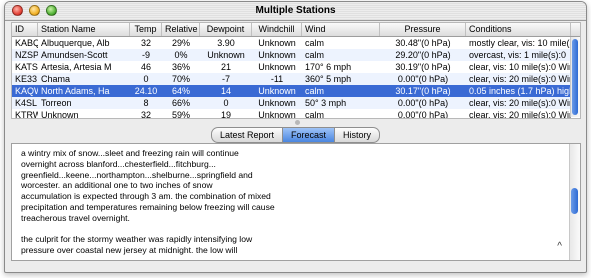 The width and height of the screenshot is (591, 278). I want to click on cell-id: NZSP, so click(26, 55).